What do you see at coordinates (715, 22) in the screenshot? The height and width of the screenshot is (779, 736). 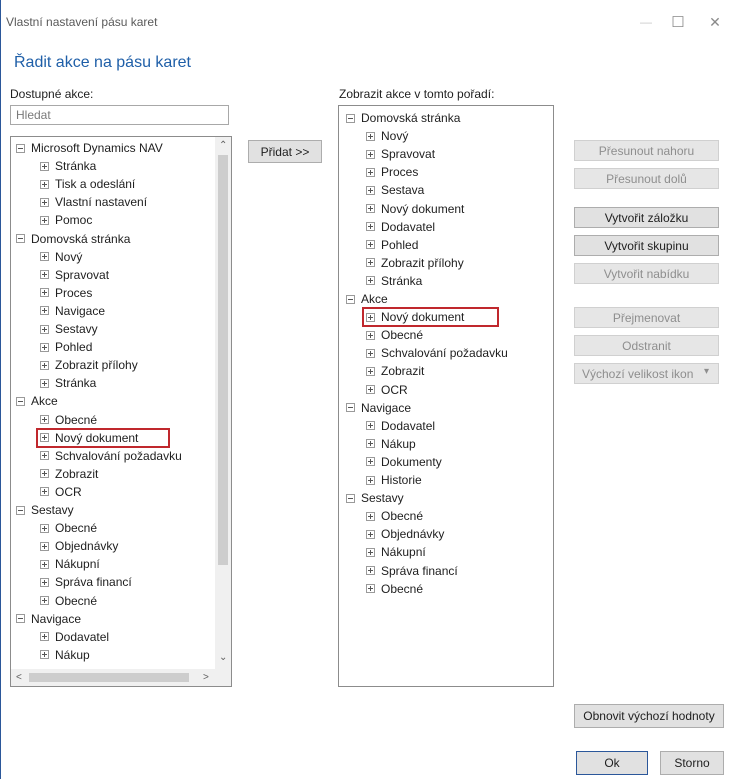 I see `close-button: ✕` at bounding box center [715, 22].